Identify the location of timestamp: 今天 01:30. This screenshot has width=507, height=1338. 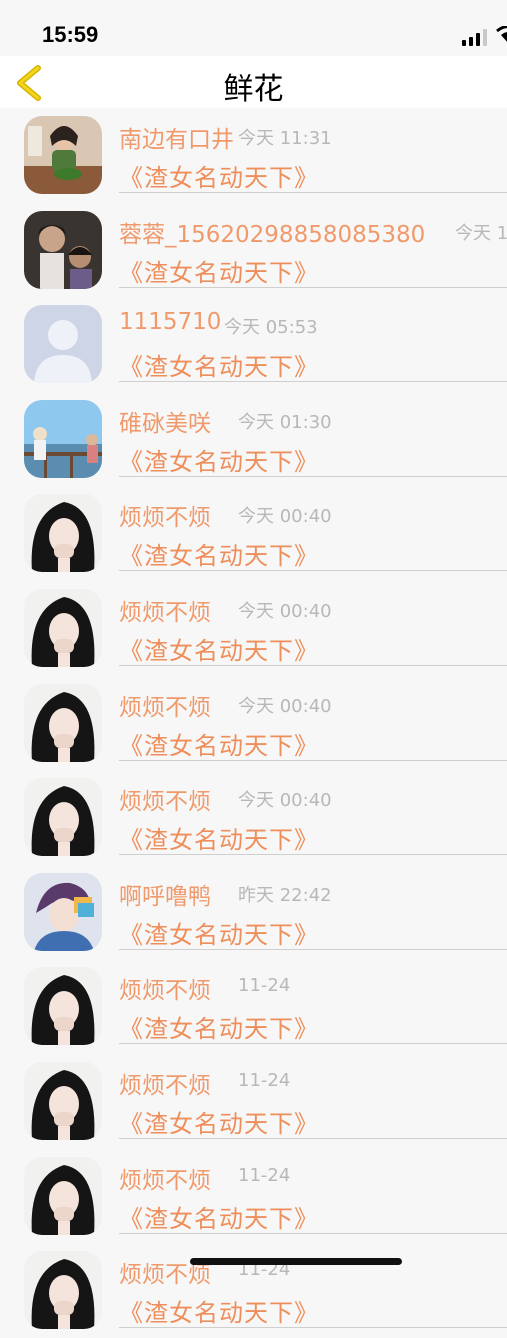
(285, 422).